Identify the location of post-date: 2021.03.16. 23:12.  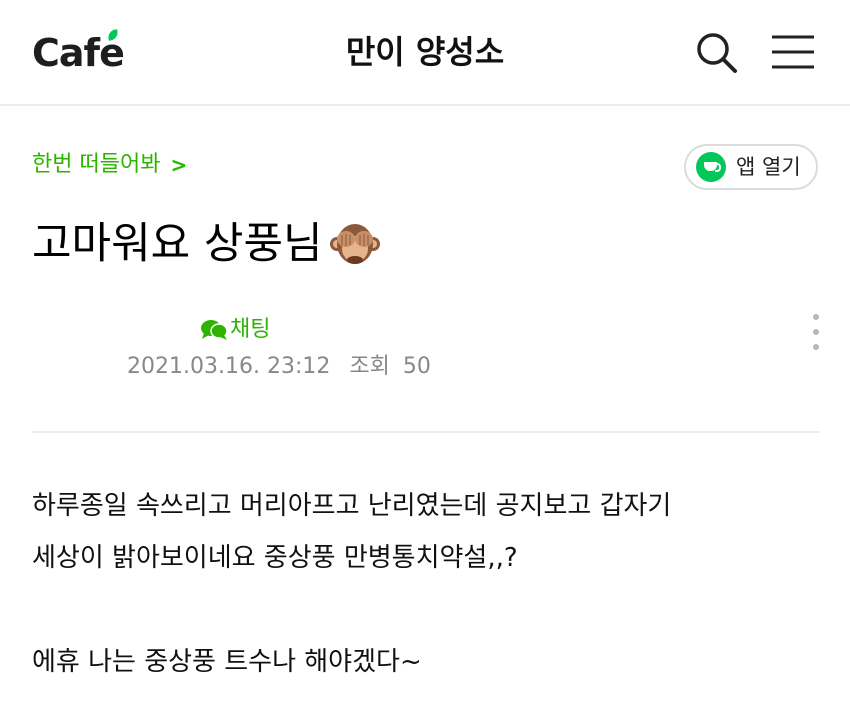
(229, 366).